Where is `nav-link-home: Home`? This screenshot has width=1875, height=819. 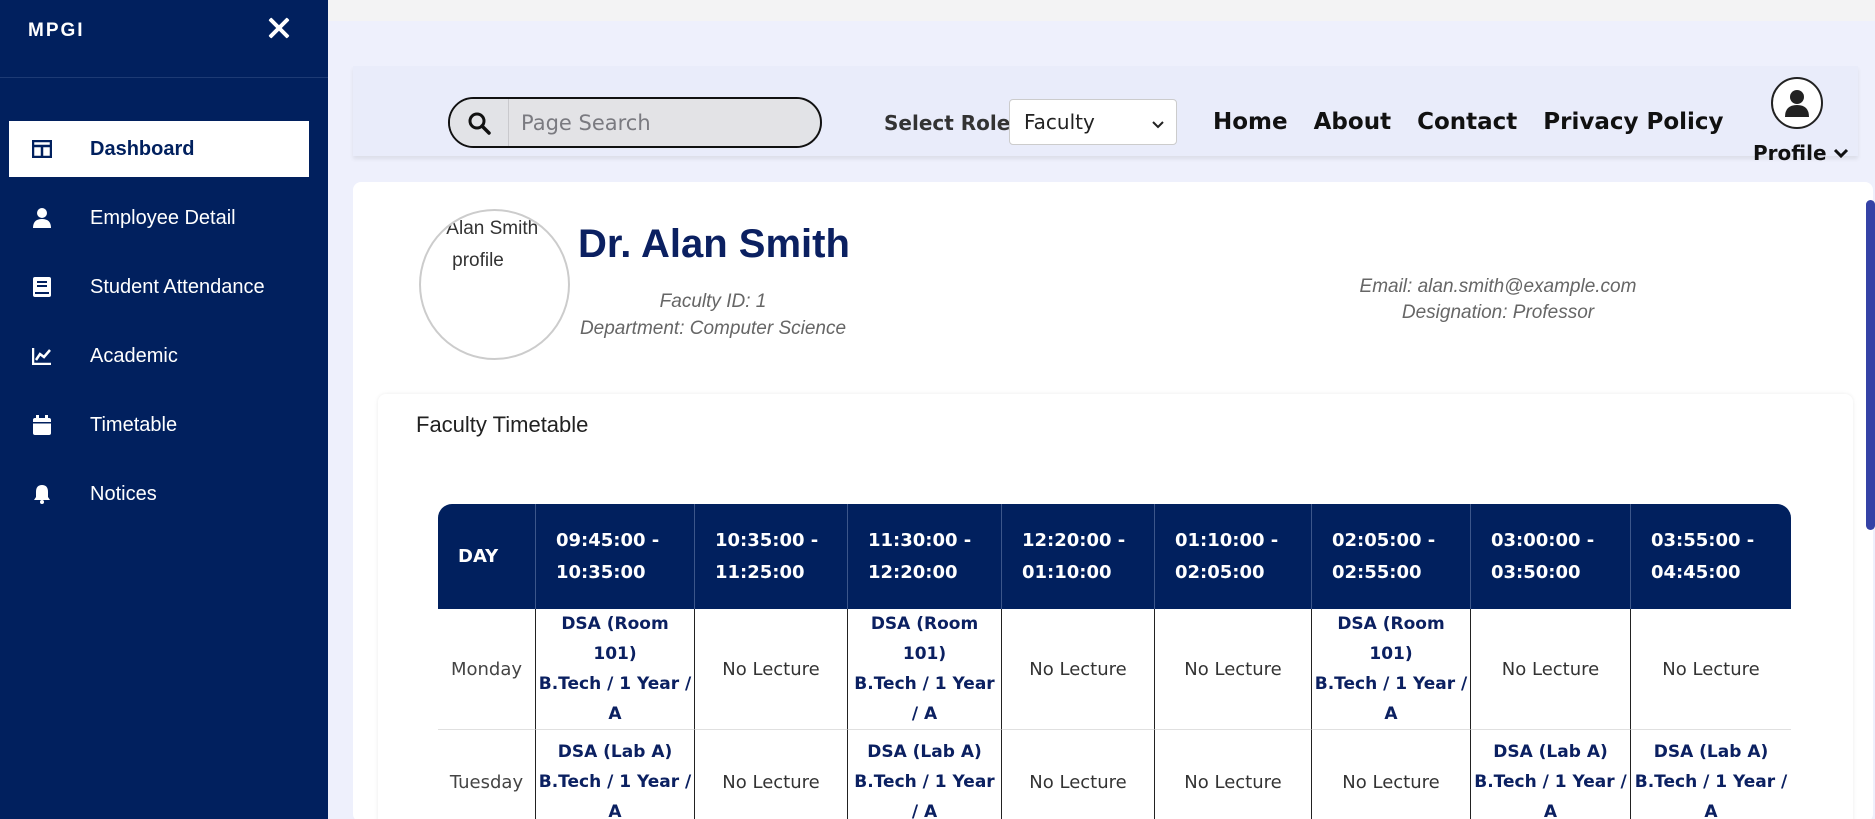
nav-link-home: Home is located at coordinates (1250, 122).